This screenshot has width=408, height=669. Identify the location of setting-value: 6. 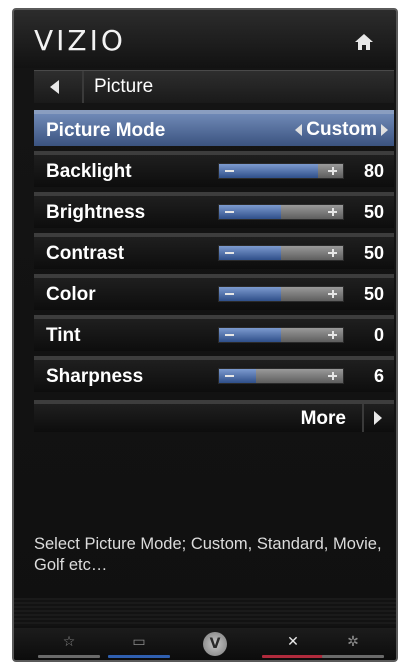
(378, 376).